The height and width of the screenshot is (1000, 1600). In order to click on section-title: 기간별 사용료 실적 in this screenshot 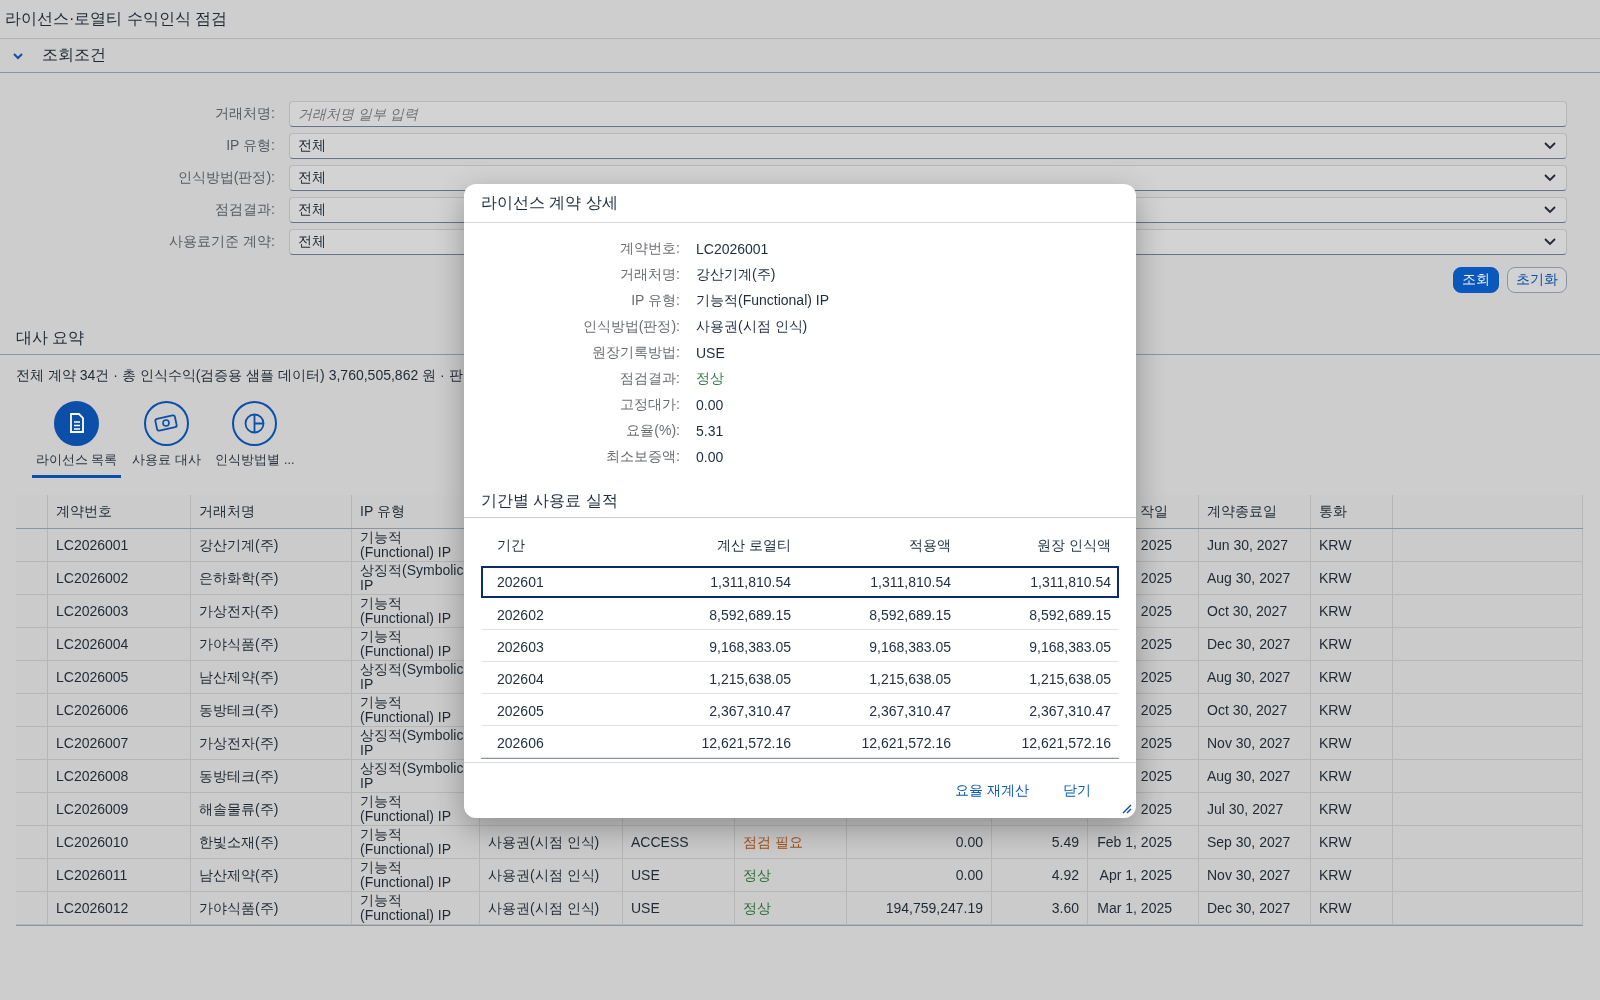, I will do `click(549, 501)`.